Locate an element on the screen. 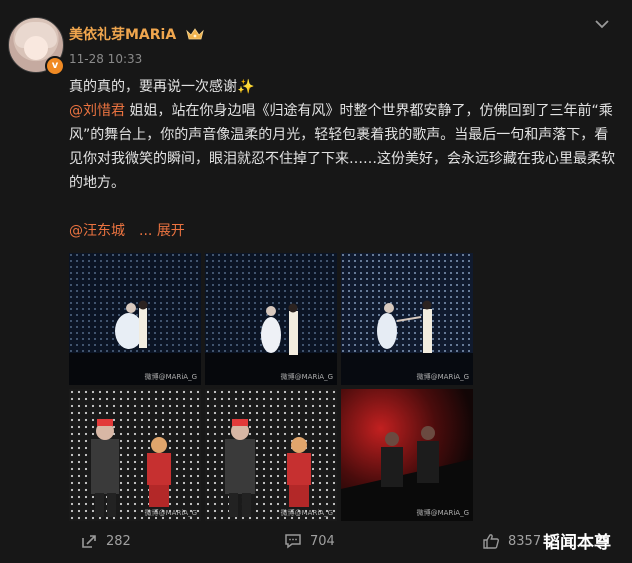 Image resolution: width=632 pixels, height=563 pixels. crown-icon is located at coordinates (195, 34).